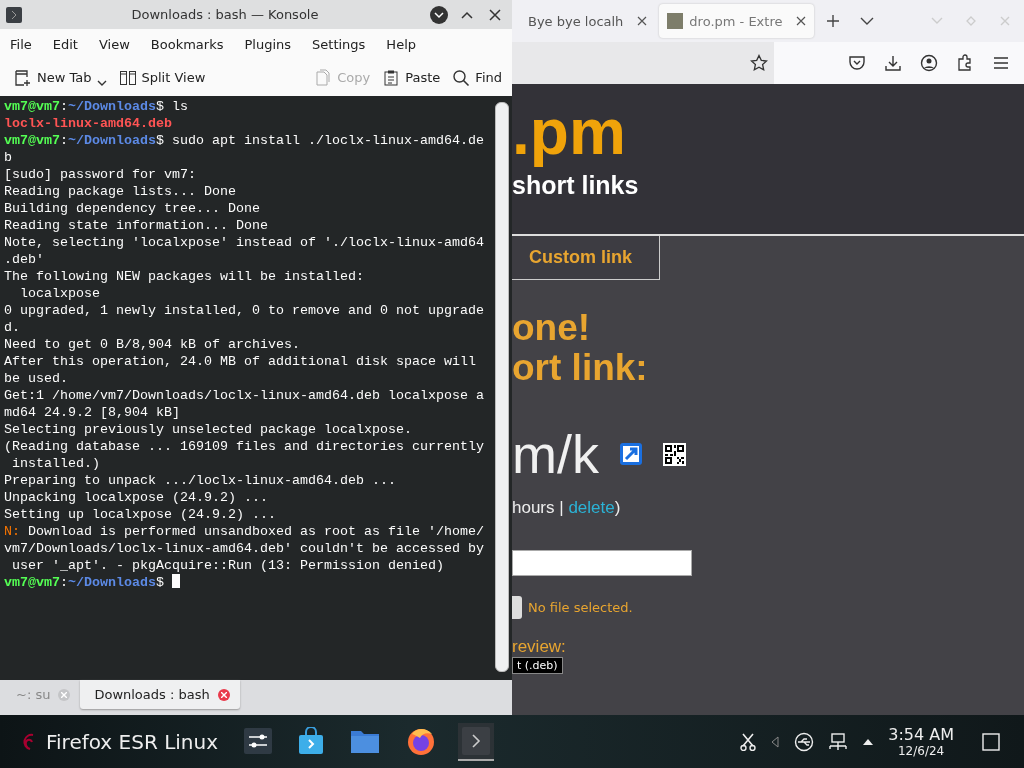 The width and height of the screenshot is (1024, 768). What do you see at coordinates (55, 463) in the screenshot?
I see `terminal-line: installed.)` at bounding box center [55, 463].